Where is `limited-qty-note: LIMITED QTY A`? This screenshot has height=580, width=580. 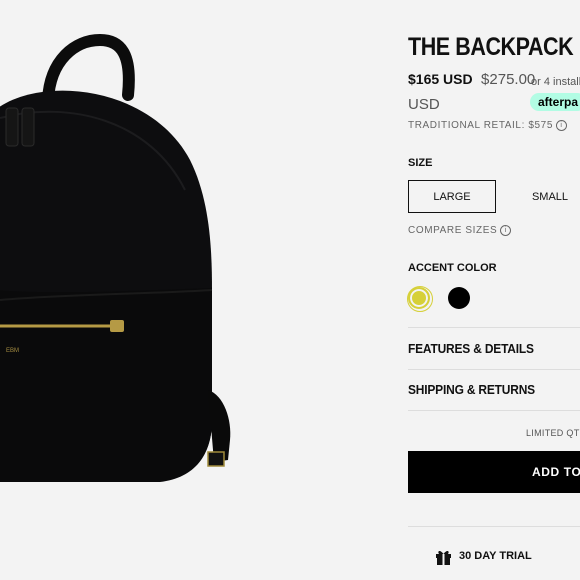
limited-qty-note: LIMITED QTY A is located at coordinates (553, 433).